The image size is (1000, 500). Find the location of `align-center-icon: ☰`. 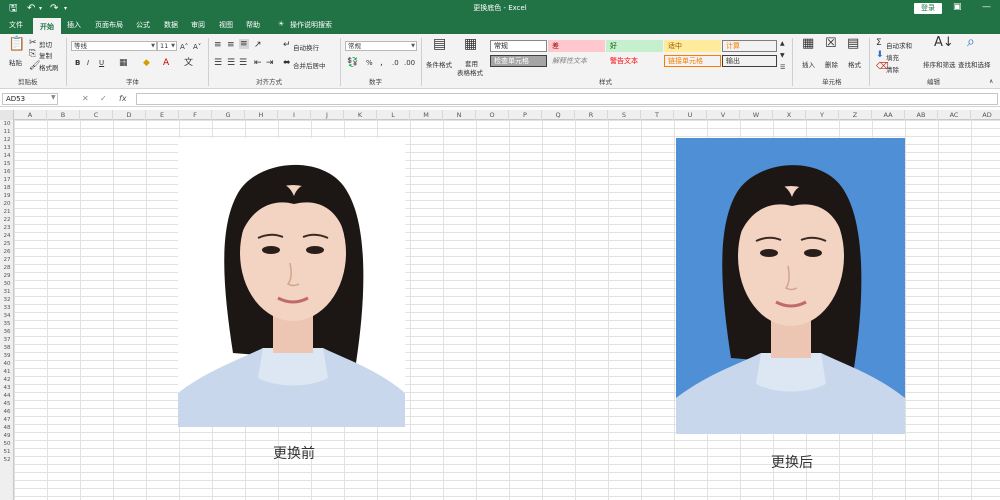

align-center-icon: ☰ is located at coordinates (231, 63).